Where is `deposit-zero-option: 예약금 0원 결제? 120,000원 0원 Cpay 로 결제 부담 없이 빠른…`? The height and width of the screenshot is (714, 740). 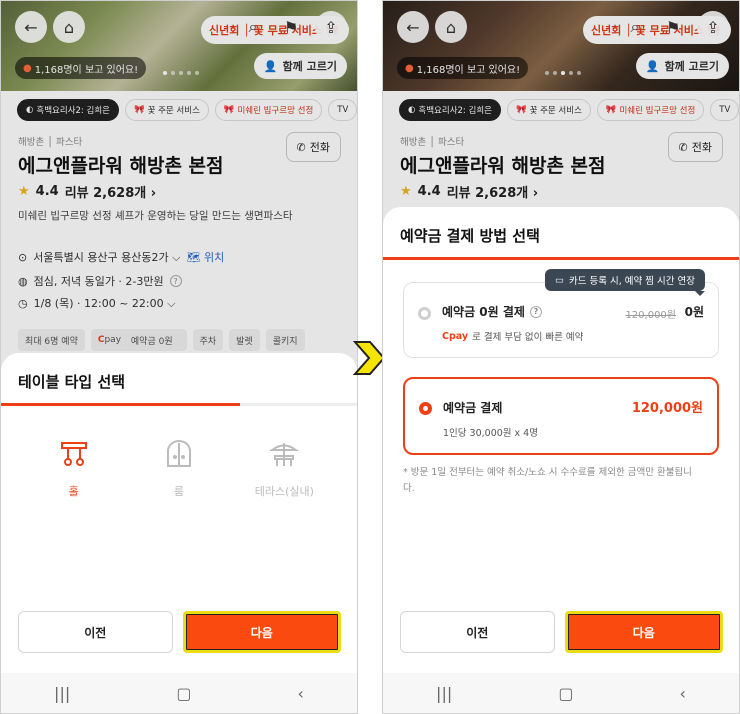 deposit-zero-option: 예약금 0원 결제? 120,000원 0원 Cpay 로 결제 부담 없이 빠른… is located at coordinates (561, 320).